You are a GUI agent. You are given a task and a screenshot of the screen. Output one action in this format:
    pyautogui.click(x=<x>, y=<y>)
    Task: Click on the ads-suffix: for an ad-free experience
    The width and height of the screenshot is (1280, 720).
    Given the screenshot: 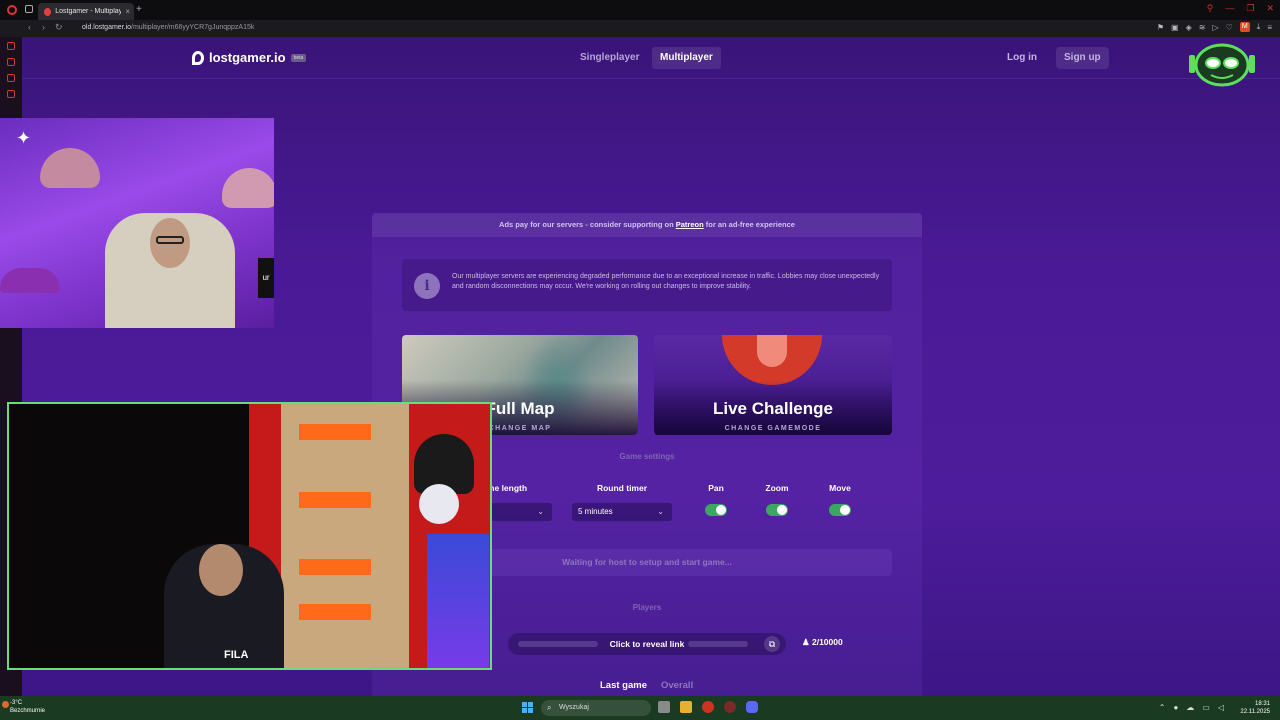 What is the action you would take?
    pyautogui.click(x=749, y=224)
    